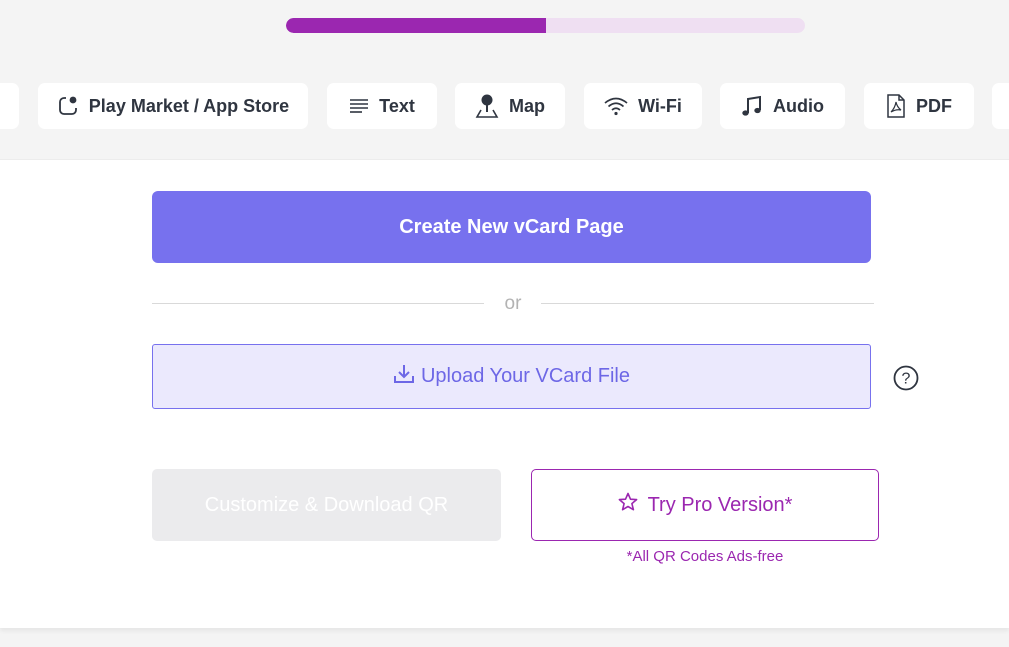 Image resolution: width=1009 pixels, height=647 pixels. I want to click on tab-label: Wi-Fi, so click(660, 105).